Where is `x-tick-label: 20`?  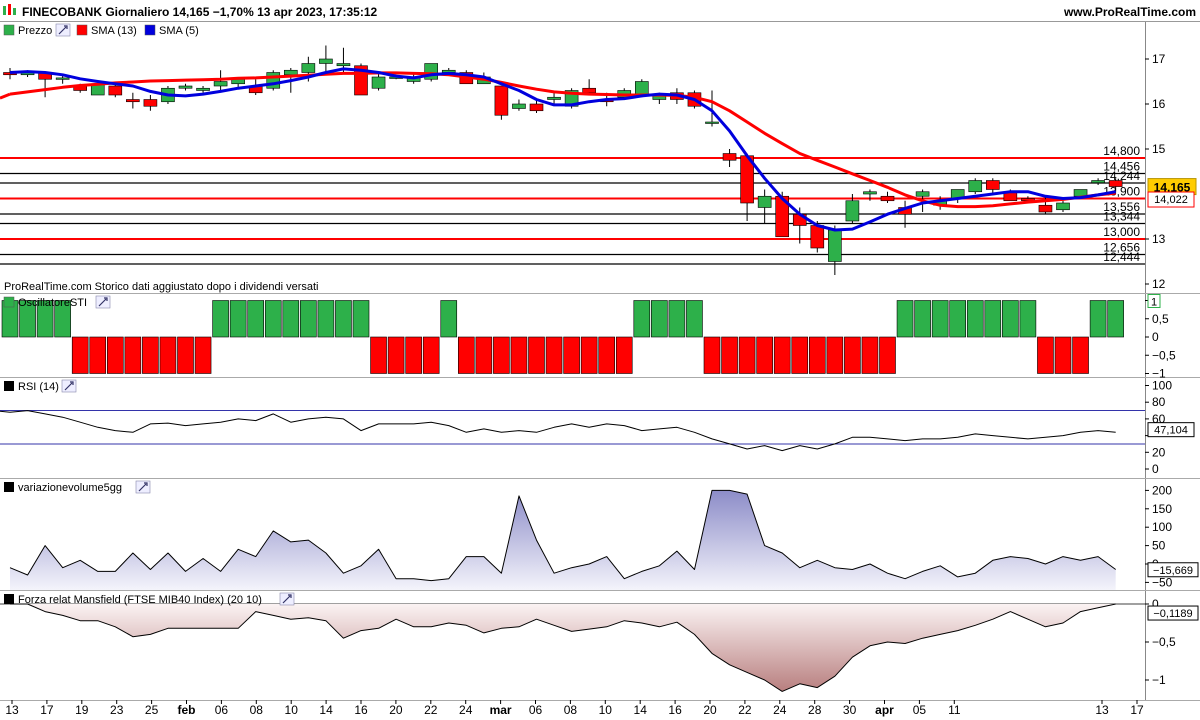 x-tick-label: 20 is located at coordinates (710, 710).